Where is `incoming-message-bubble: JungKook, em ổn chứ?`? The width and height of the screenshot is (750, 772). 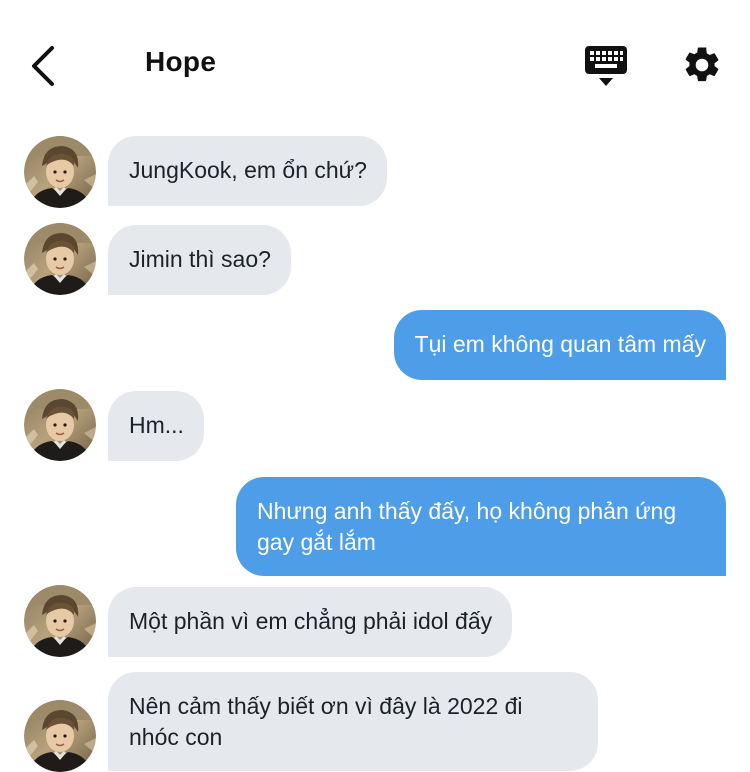 incoming-message-bubble: JungKook, em ổn chứ? is located at coordinates (247, 171).